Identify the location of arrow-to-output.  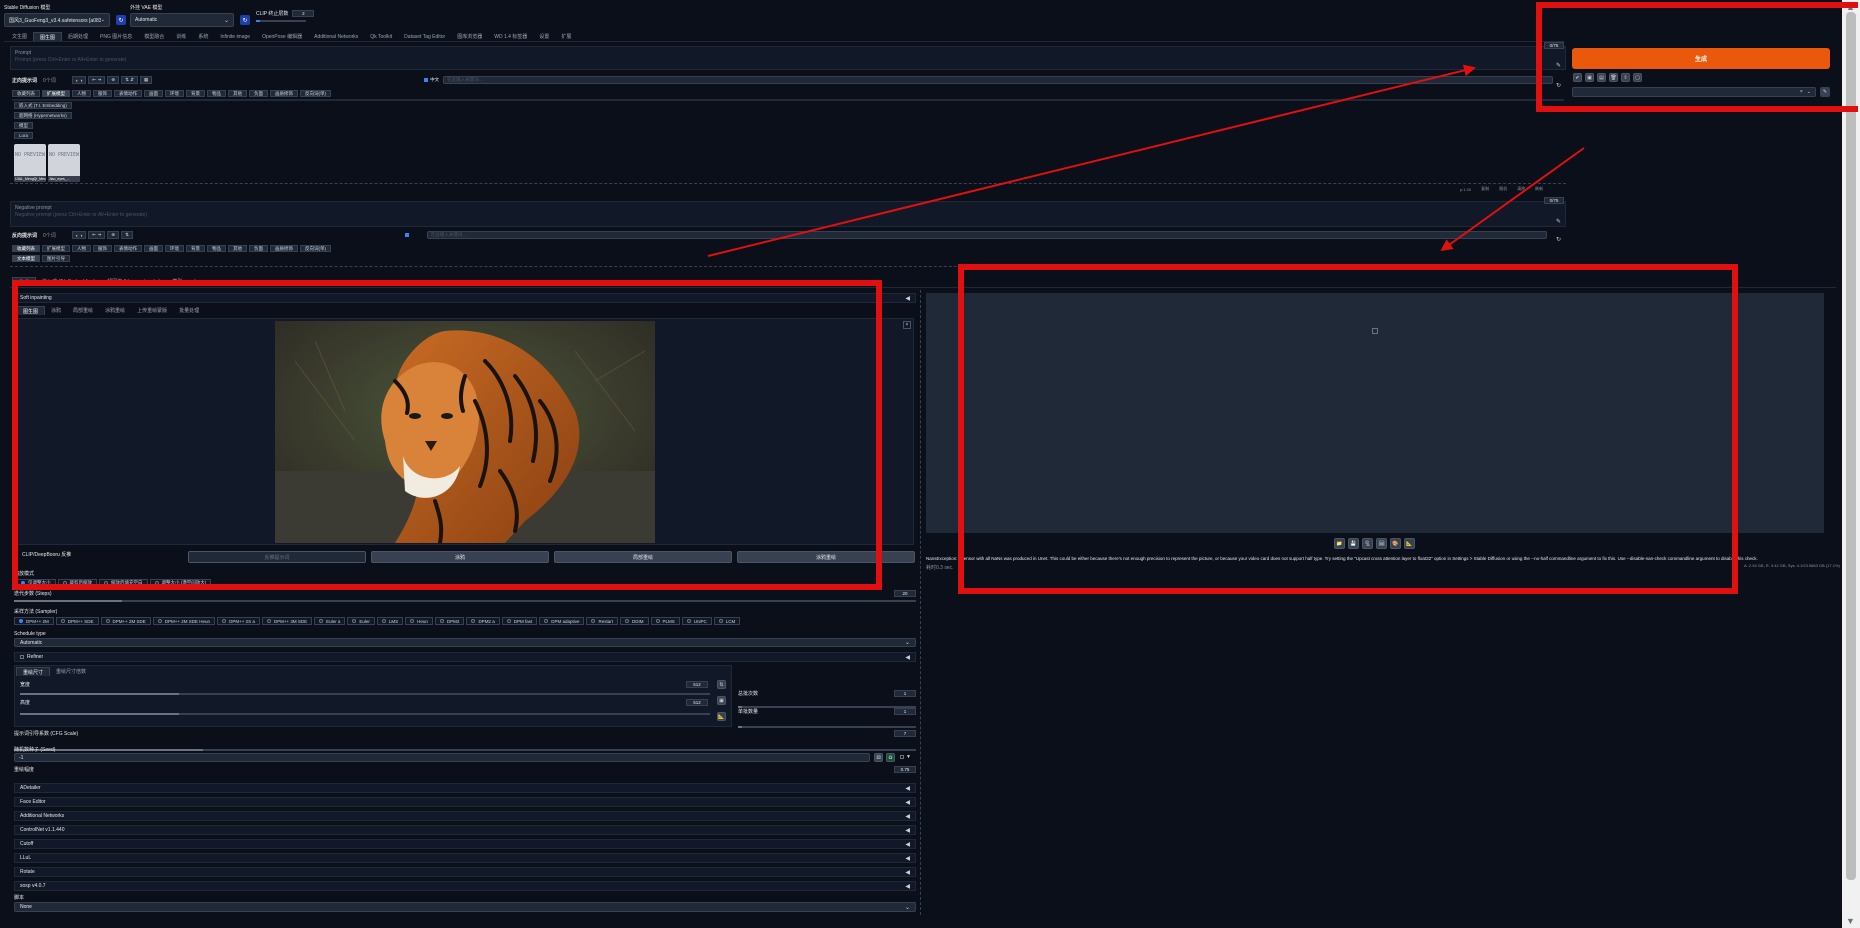
(1512, 199).